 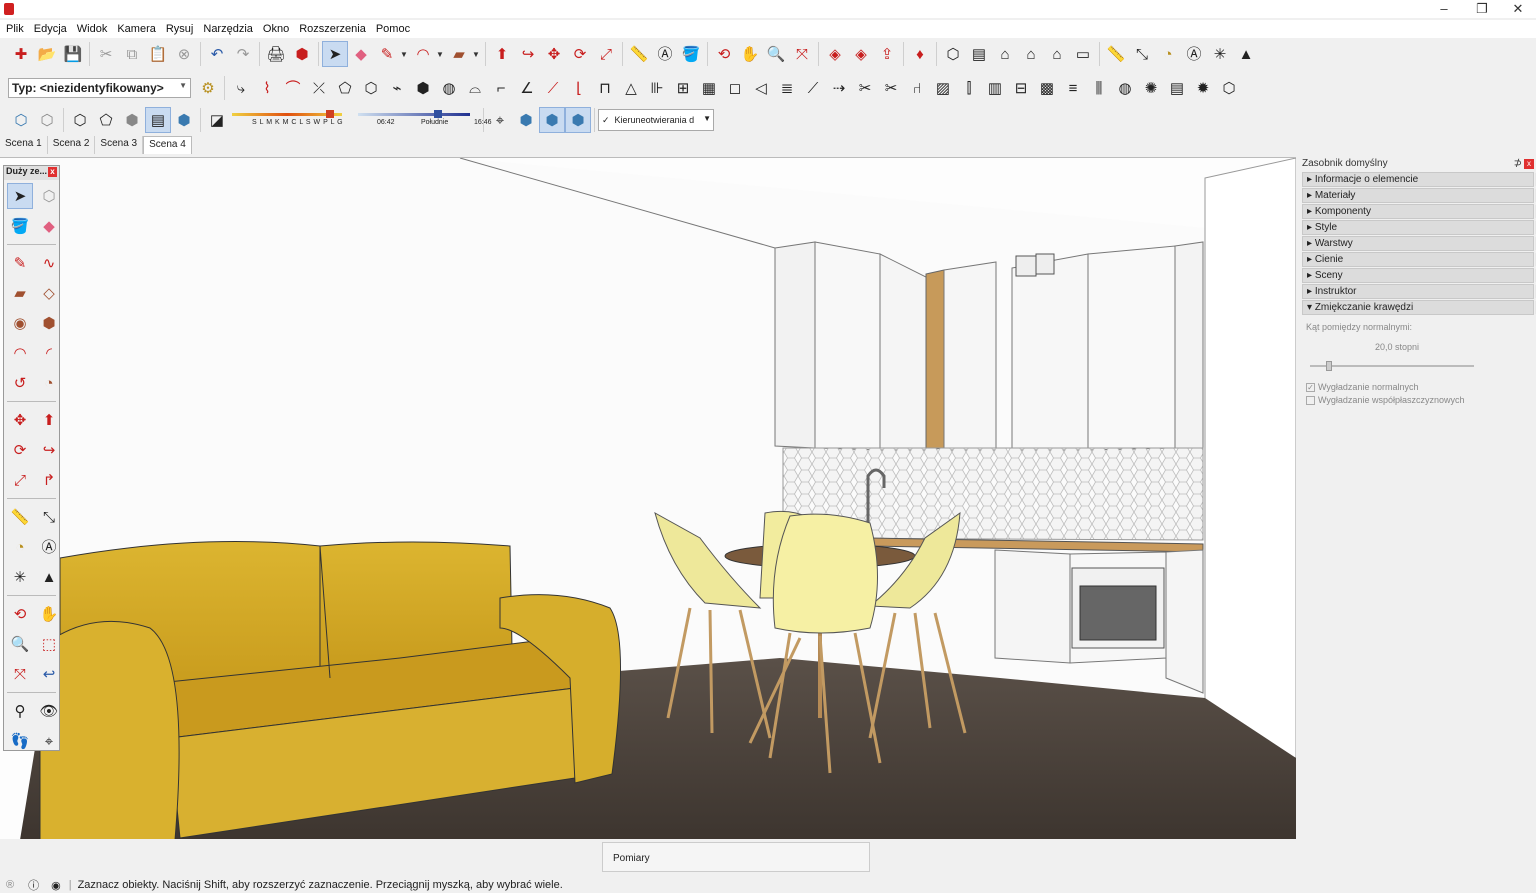 I want to click on fillet-icon: ⌒, so click(x=293, y=88).